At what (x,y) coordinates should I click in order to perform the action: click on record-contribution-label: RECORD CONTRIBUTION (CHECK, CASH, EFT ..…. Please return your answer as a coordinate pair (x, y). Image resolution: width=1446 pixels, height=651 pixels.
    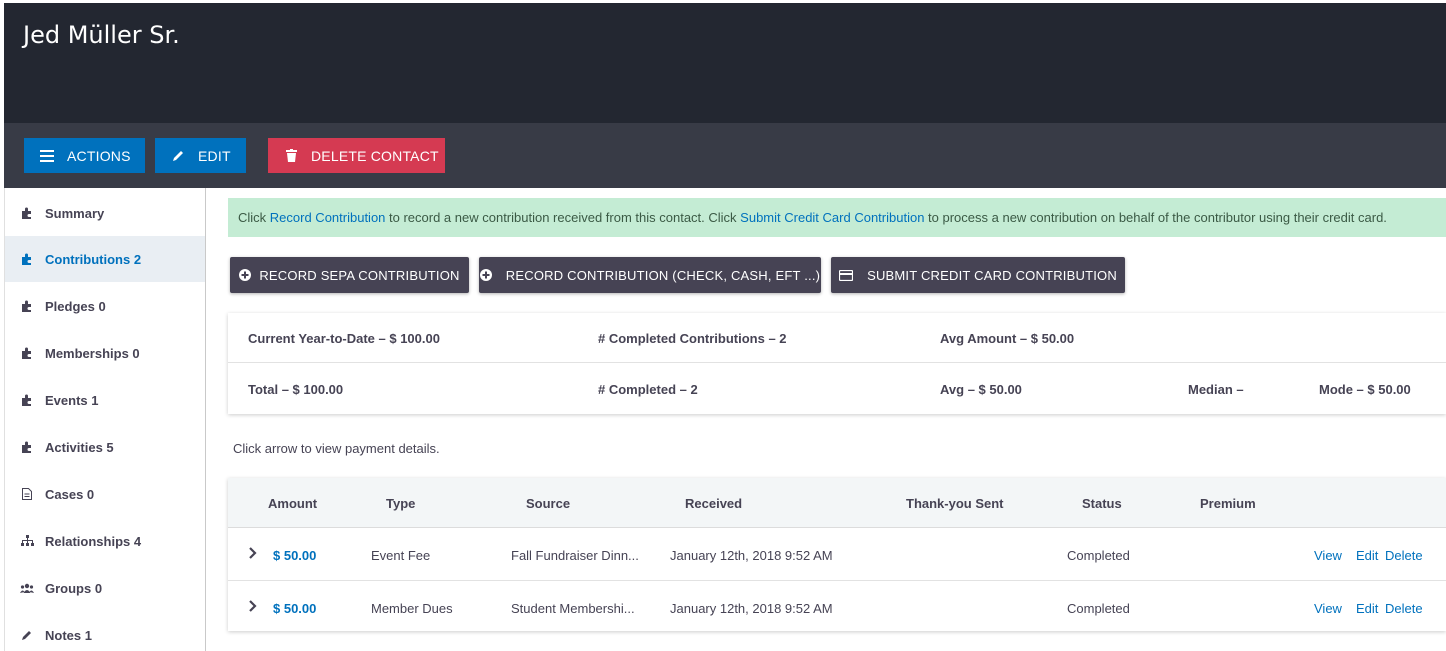
    Looking at the image, I should click on (663, 275).